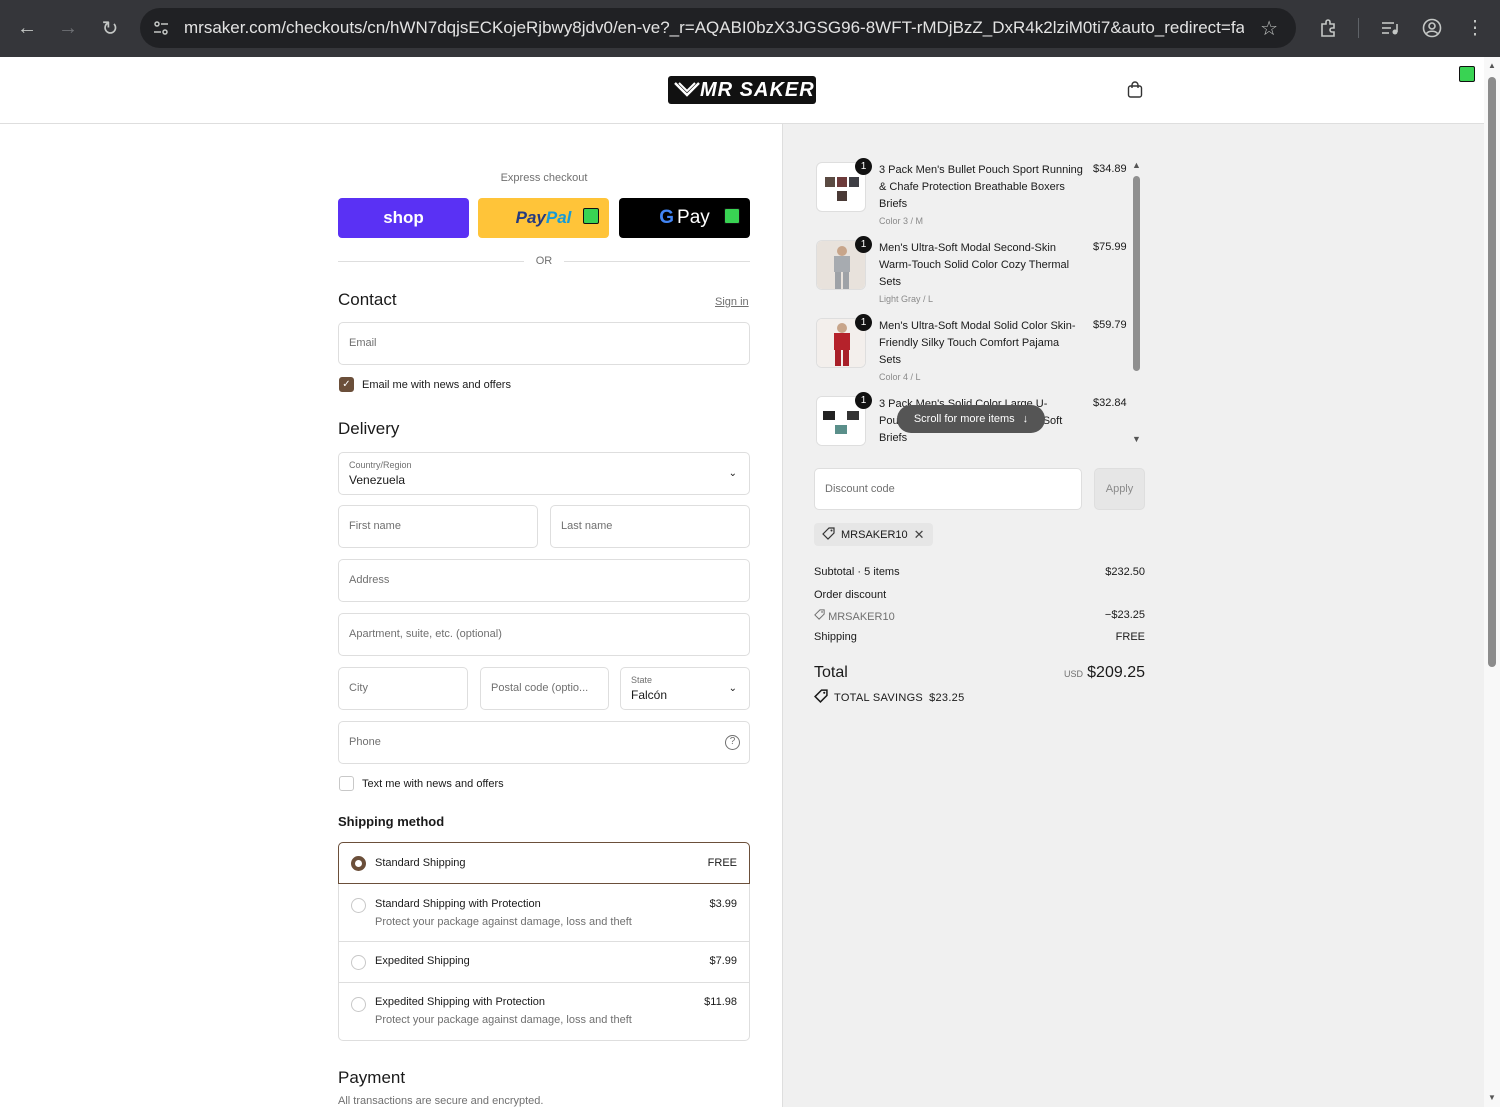 The image size is (1500, 1107). What do you see at coordinates (948, 489) in the screenshot?
I see `discount-code-input: Discount code` at bounding box center [948, 489].